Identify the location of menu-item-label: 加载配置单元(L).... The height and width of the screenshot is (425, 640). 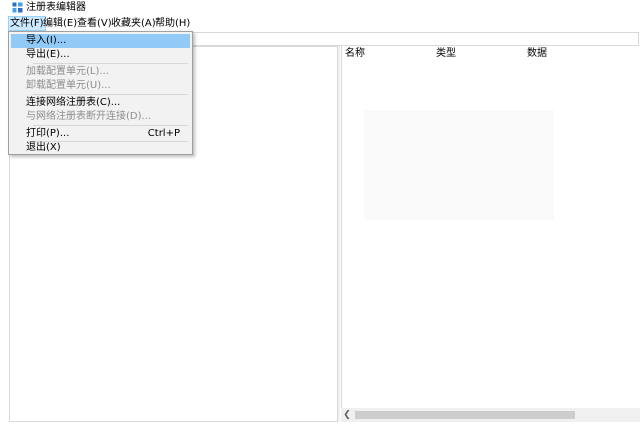
(67, 71).